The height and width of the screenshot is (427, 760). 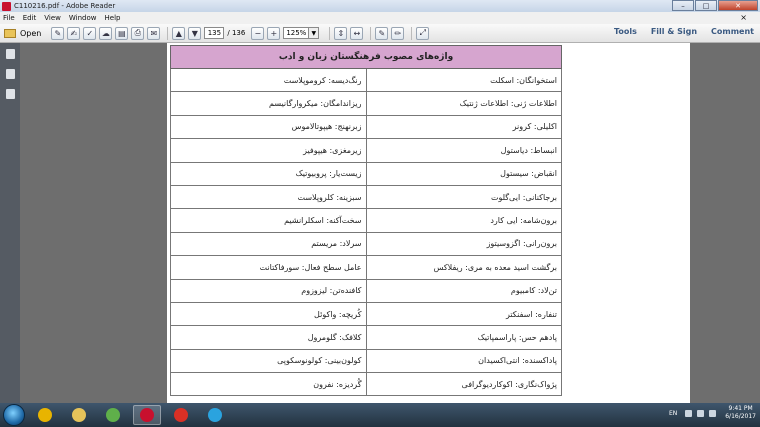 What do you see at coordinates (31, 33) in the screenshot?
I see `open-label: Open` at bounding box center [31, 33].